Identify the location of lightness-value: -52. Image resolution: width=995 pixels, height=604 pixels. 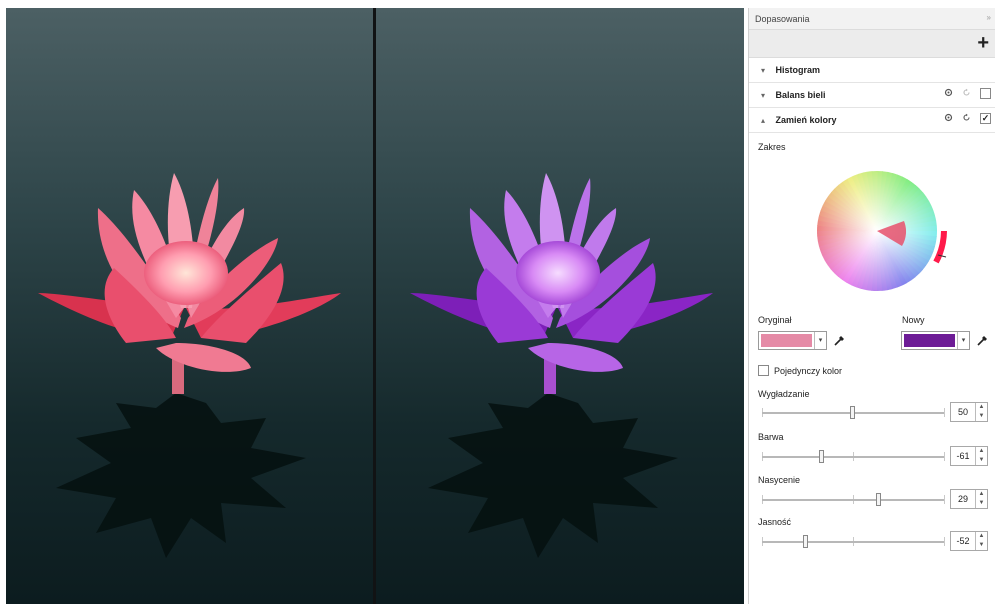
(963, 541).